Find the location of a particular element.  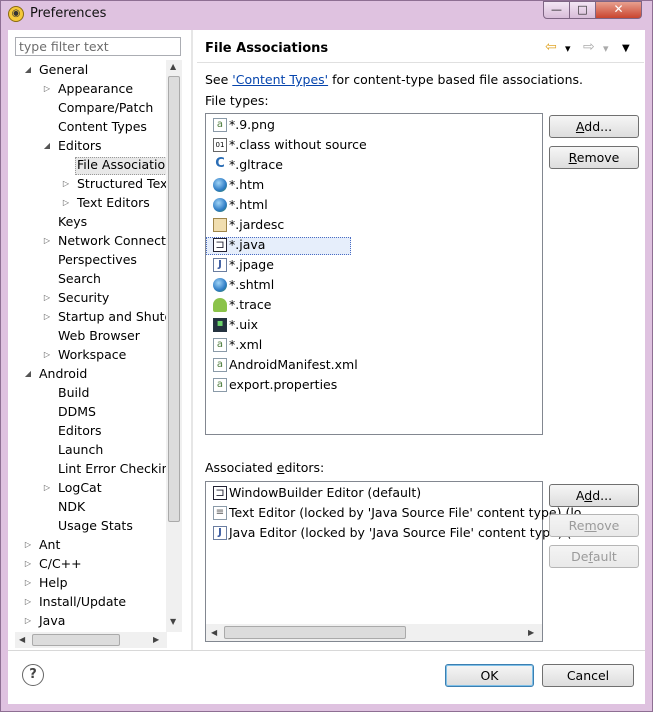

view-menu-icon: ▼ is located at coordinates (626, 48).